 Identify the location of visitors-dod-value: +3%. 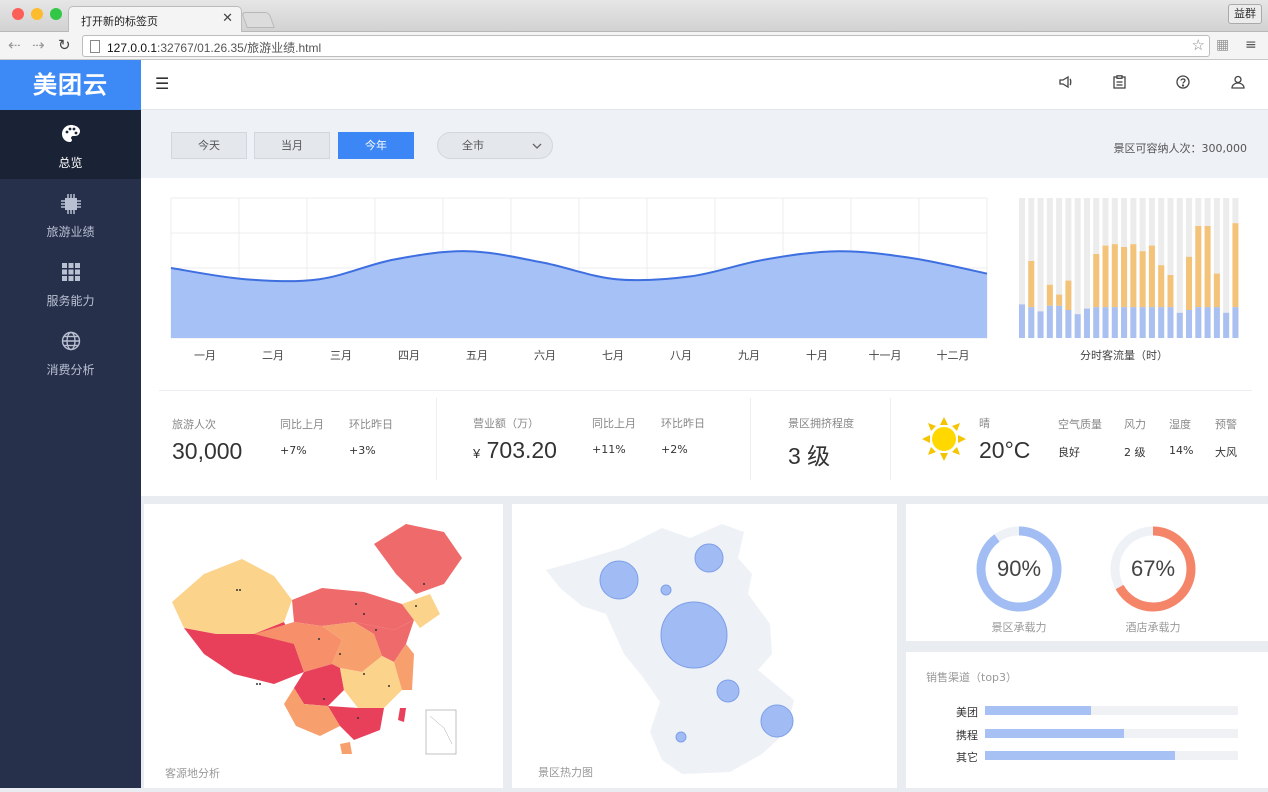
(362, 450).